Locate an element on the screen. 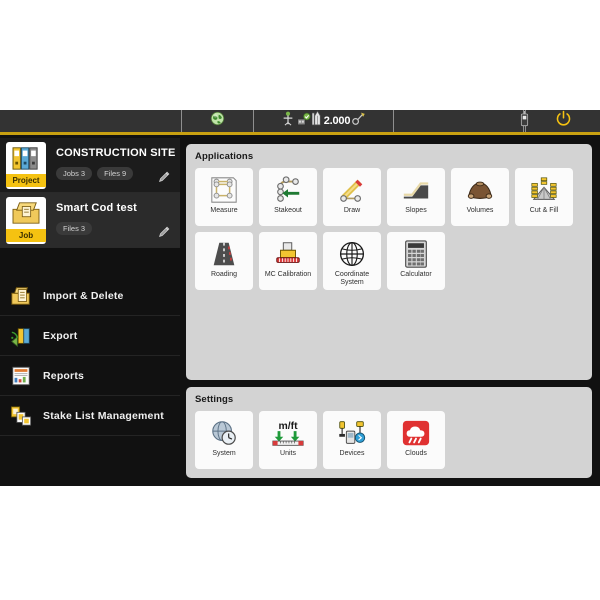  power-icon is located at coordinates (563, 121).